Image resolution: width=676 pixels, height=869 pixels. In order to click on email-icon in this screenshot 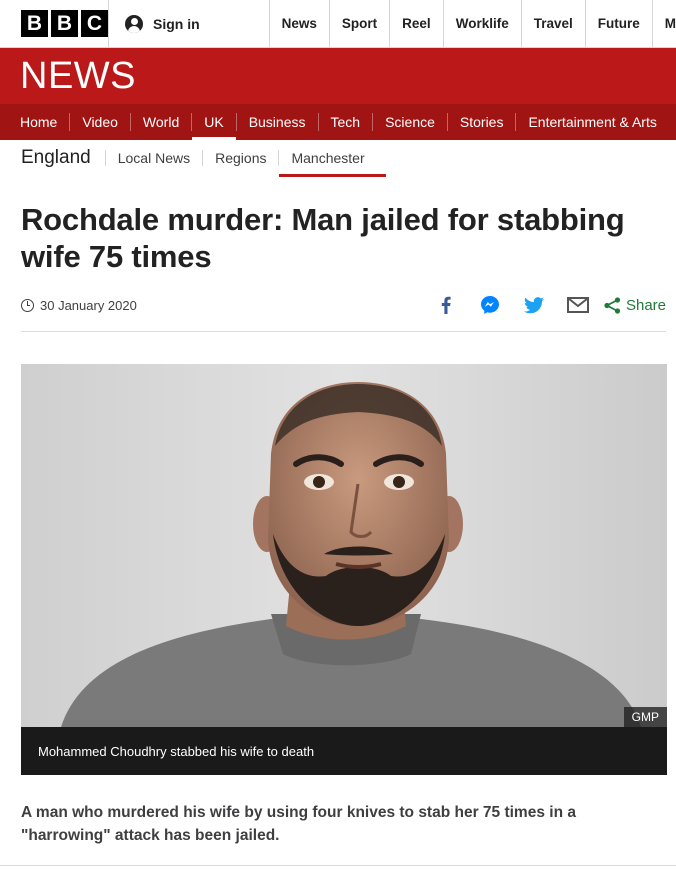, I will do `click(578, 305)`.